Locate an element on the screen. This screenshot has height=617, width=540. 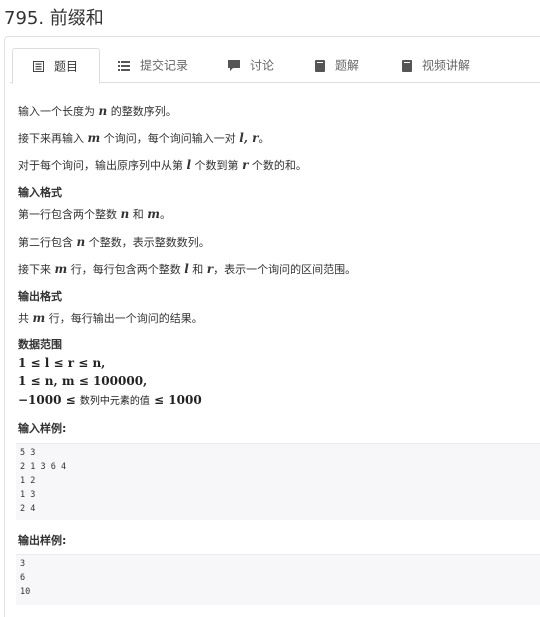
data-range-line-1: 1 ≤ l ≤ r ≤ n, is located at coordinates (62, 363).